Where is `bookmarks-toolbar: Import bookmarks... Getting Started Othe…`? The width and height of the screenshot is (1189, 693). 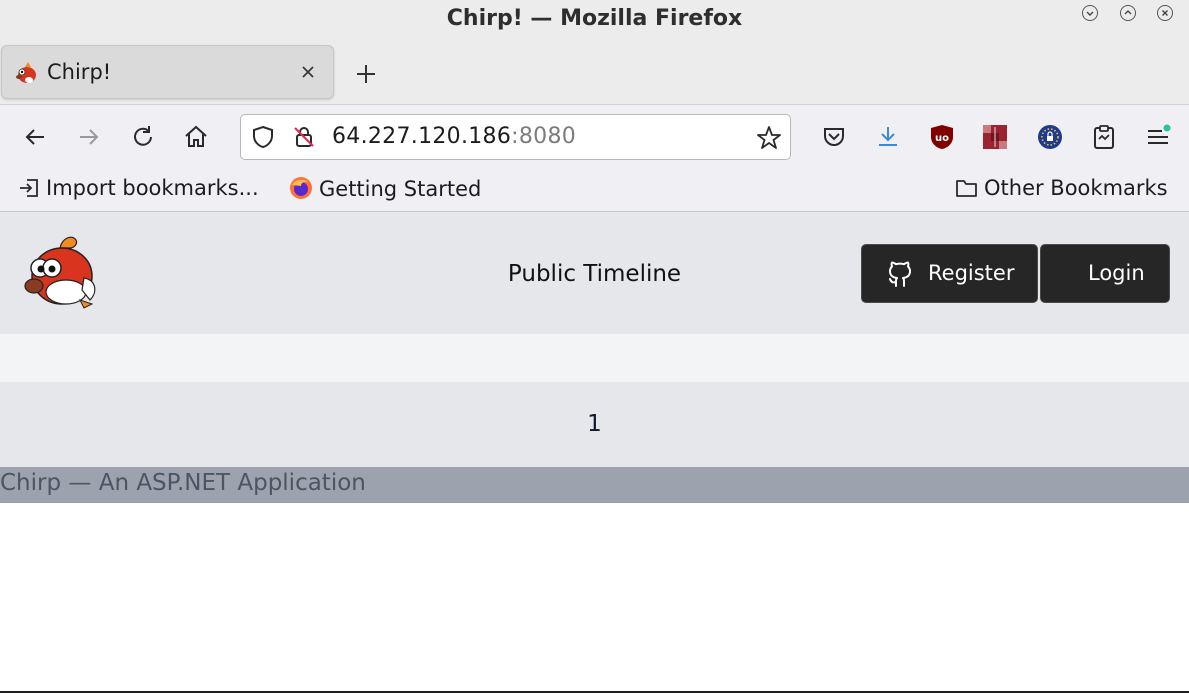
bookmarks-toolbar: Import bookmarks... Getting Started Othe… is located at coordinates (594, 190).